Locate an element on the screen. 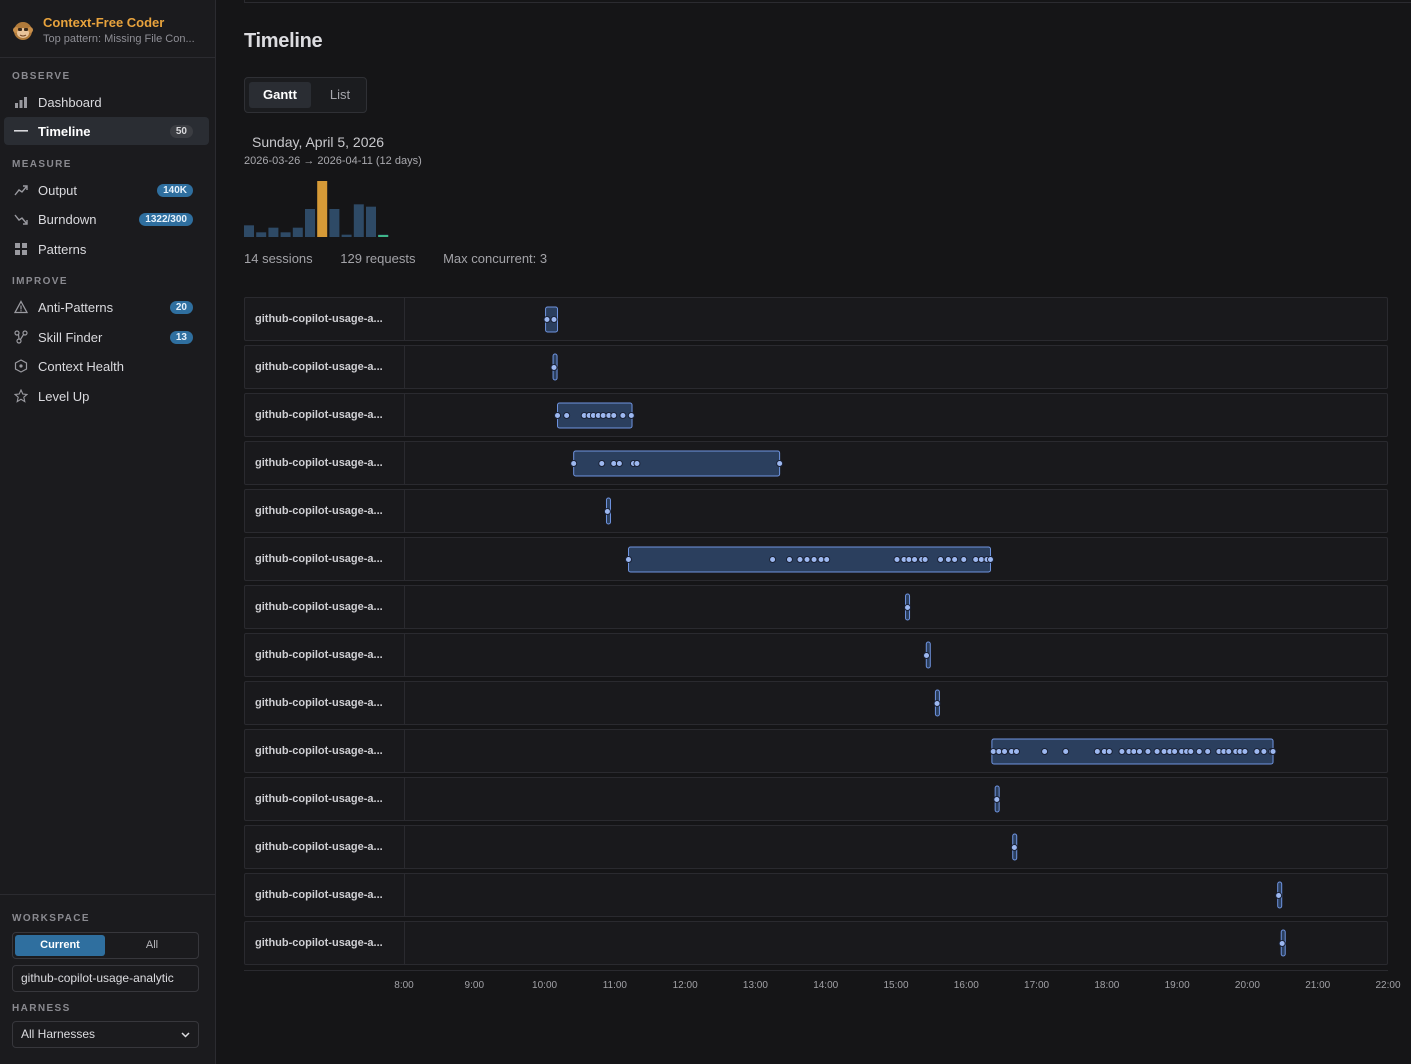 The image size is (1411, 1064). histogram-bar-selected is located at coordinates (322, 209).